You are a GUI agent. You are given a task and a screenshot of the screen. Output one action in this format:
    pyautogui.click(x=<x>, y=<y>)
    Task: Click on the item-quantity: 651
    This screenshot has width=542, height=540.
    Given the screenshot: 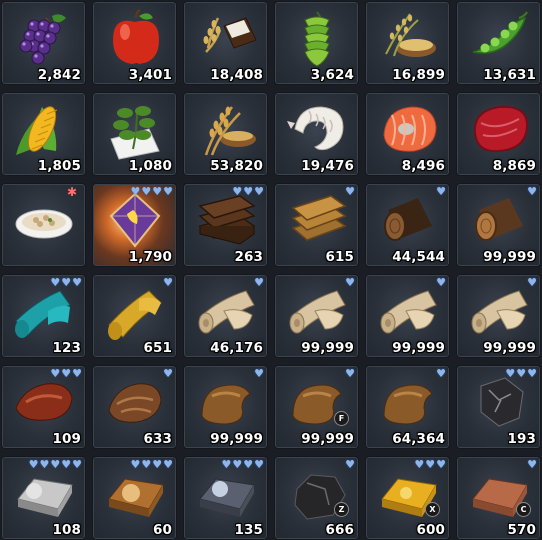 What is the action you would take?
    pyautogui.click(x=157, y=348)
    